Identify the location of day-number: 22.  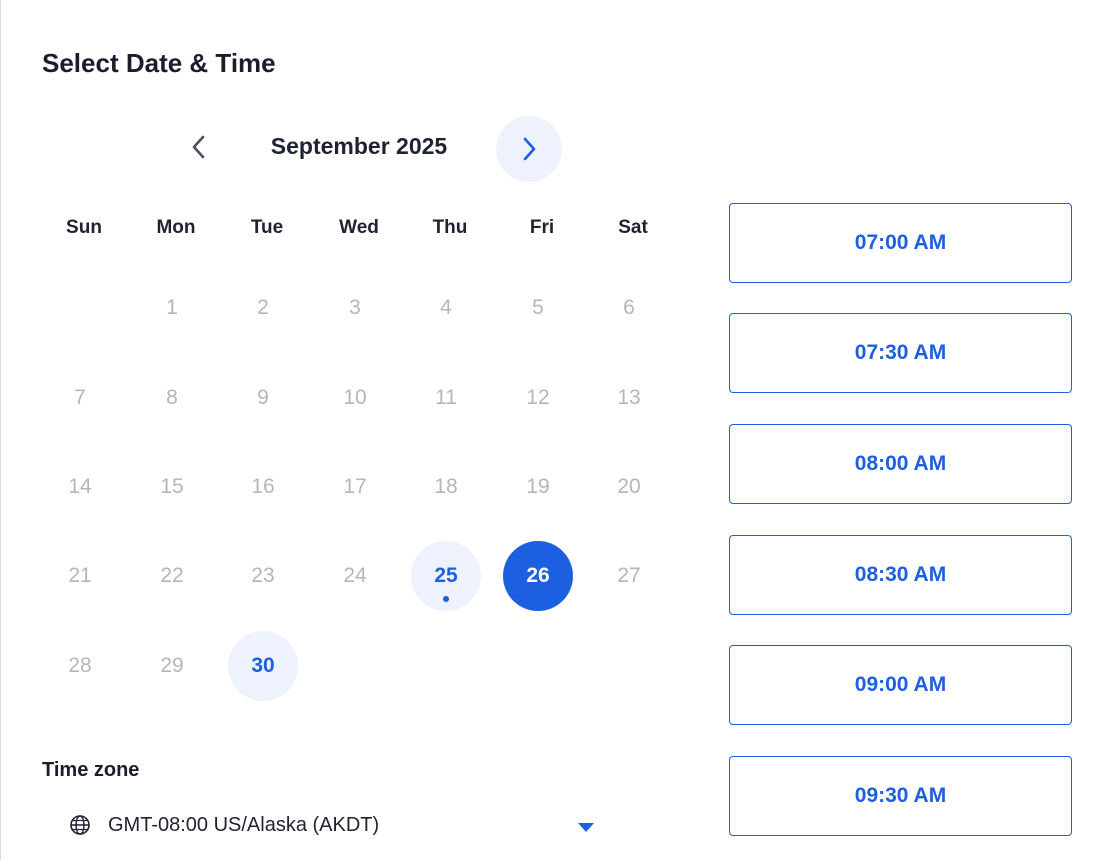
(172, 575).